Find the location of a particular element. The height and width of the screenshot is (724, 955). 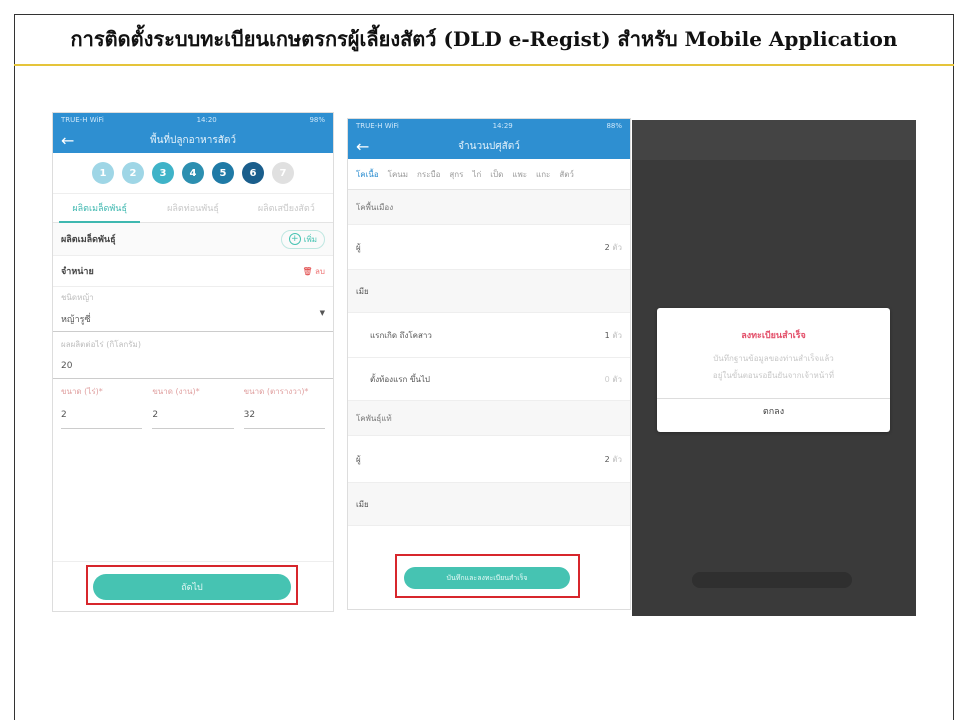

category-tab: แกะ is located at coordinates (543, 174).